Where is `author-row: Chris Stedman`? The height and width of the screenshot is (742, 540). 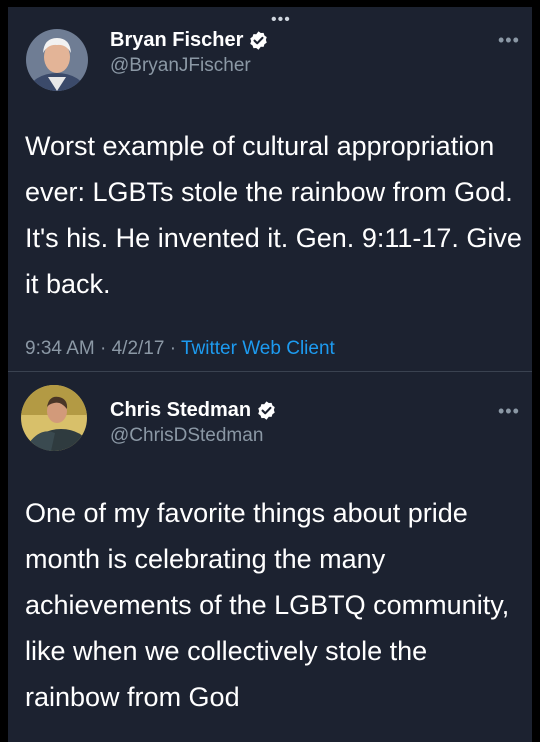
author-row: Chris Stedman is located at coordinates (193, 410).